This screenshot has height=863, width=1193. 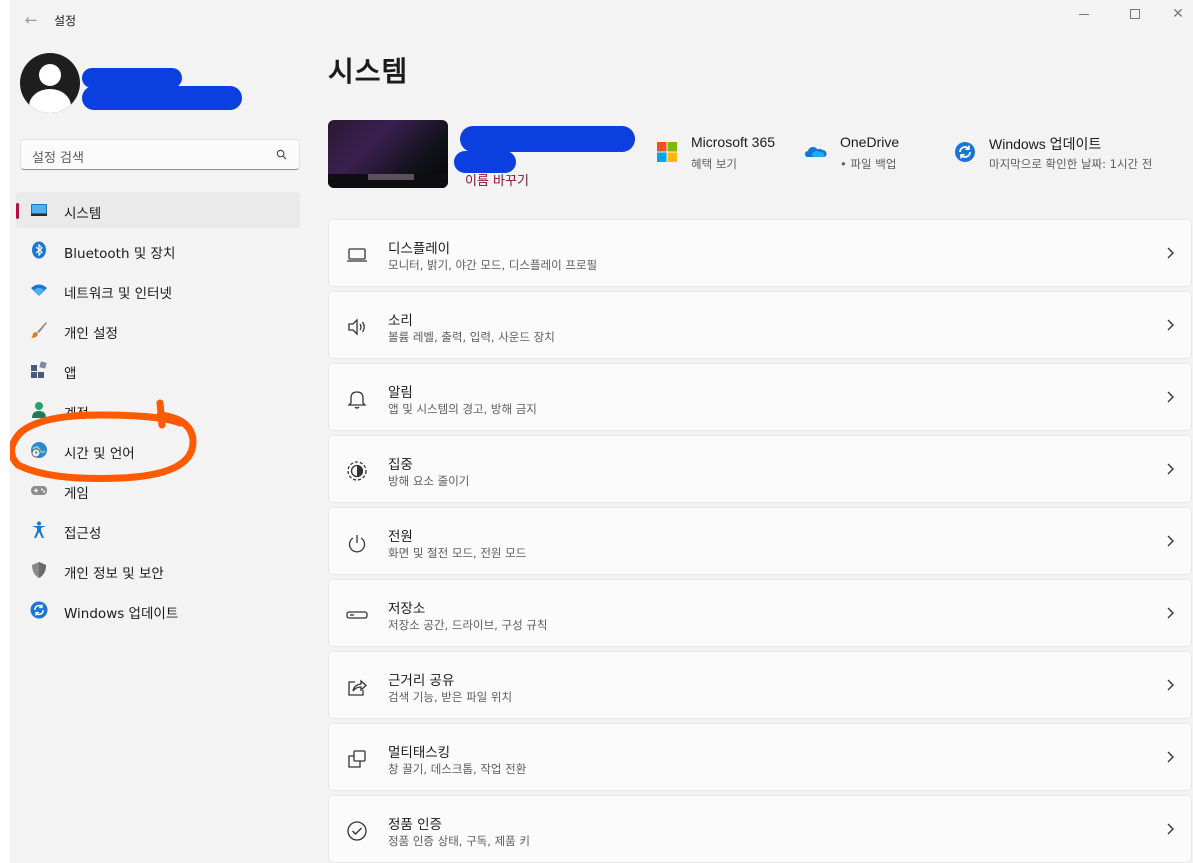 What do you see at coordinates (471, 337) in the screenshot?
I see `settings-row-subtitle: 볼륨 레벨, 출력, 입력, 사운드 장치` at bounding box center [471, 337].